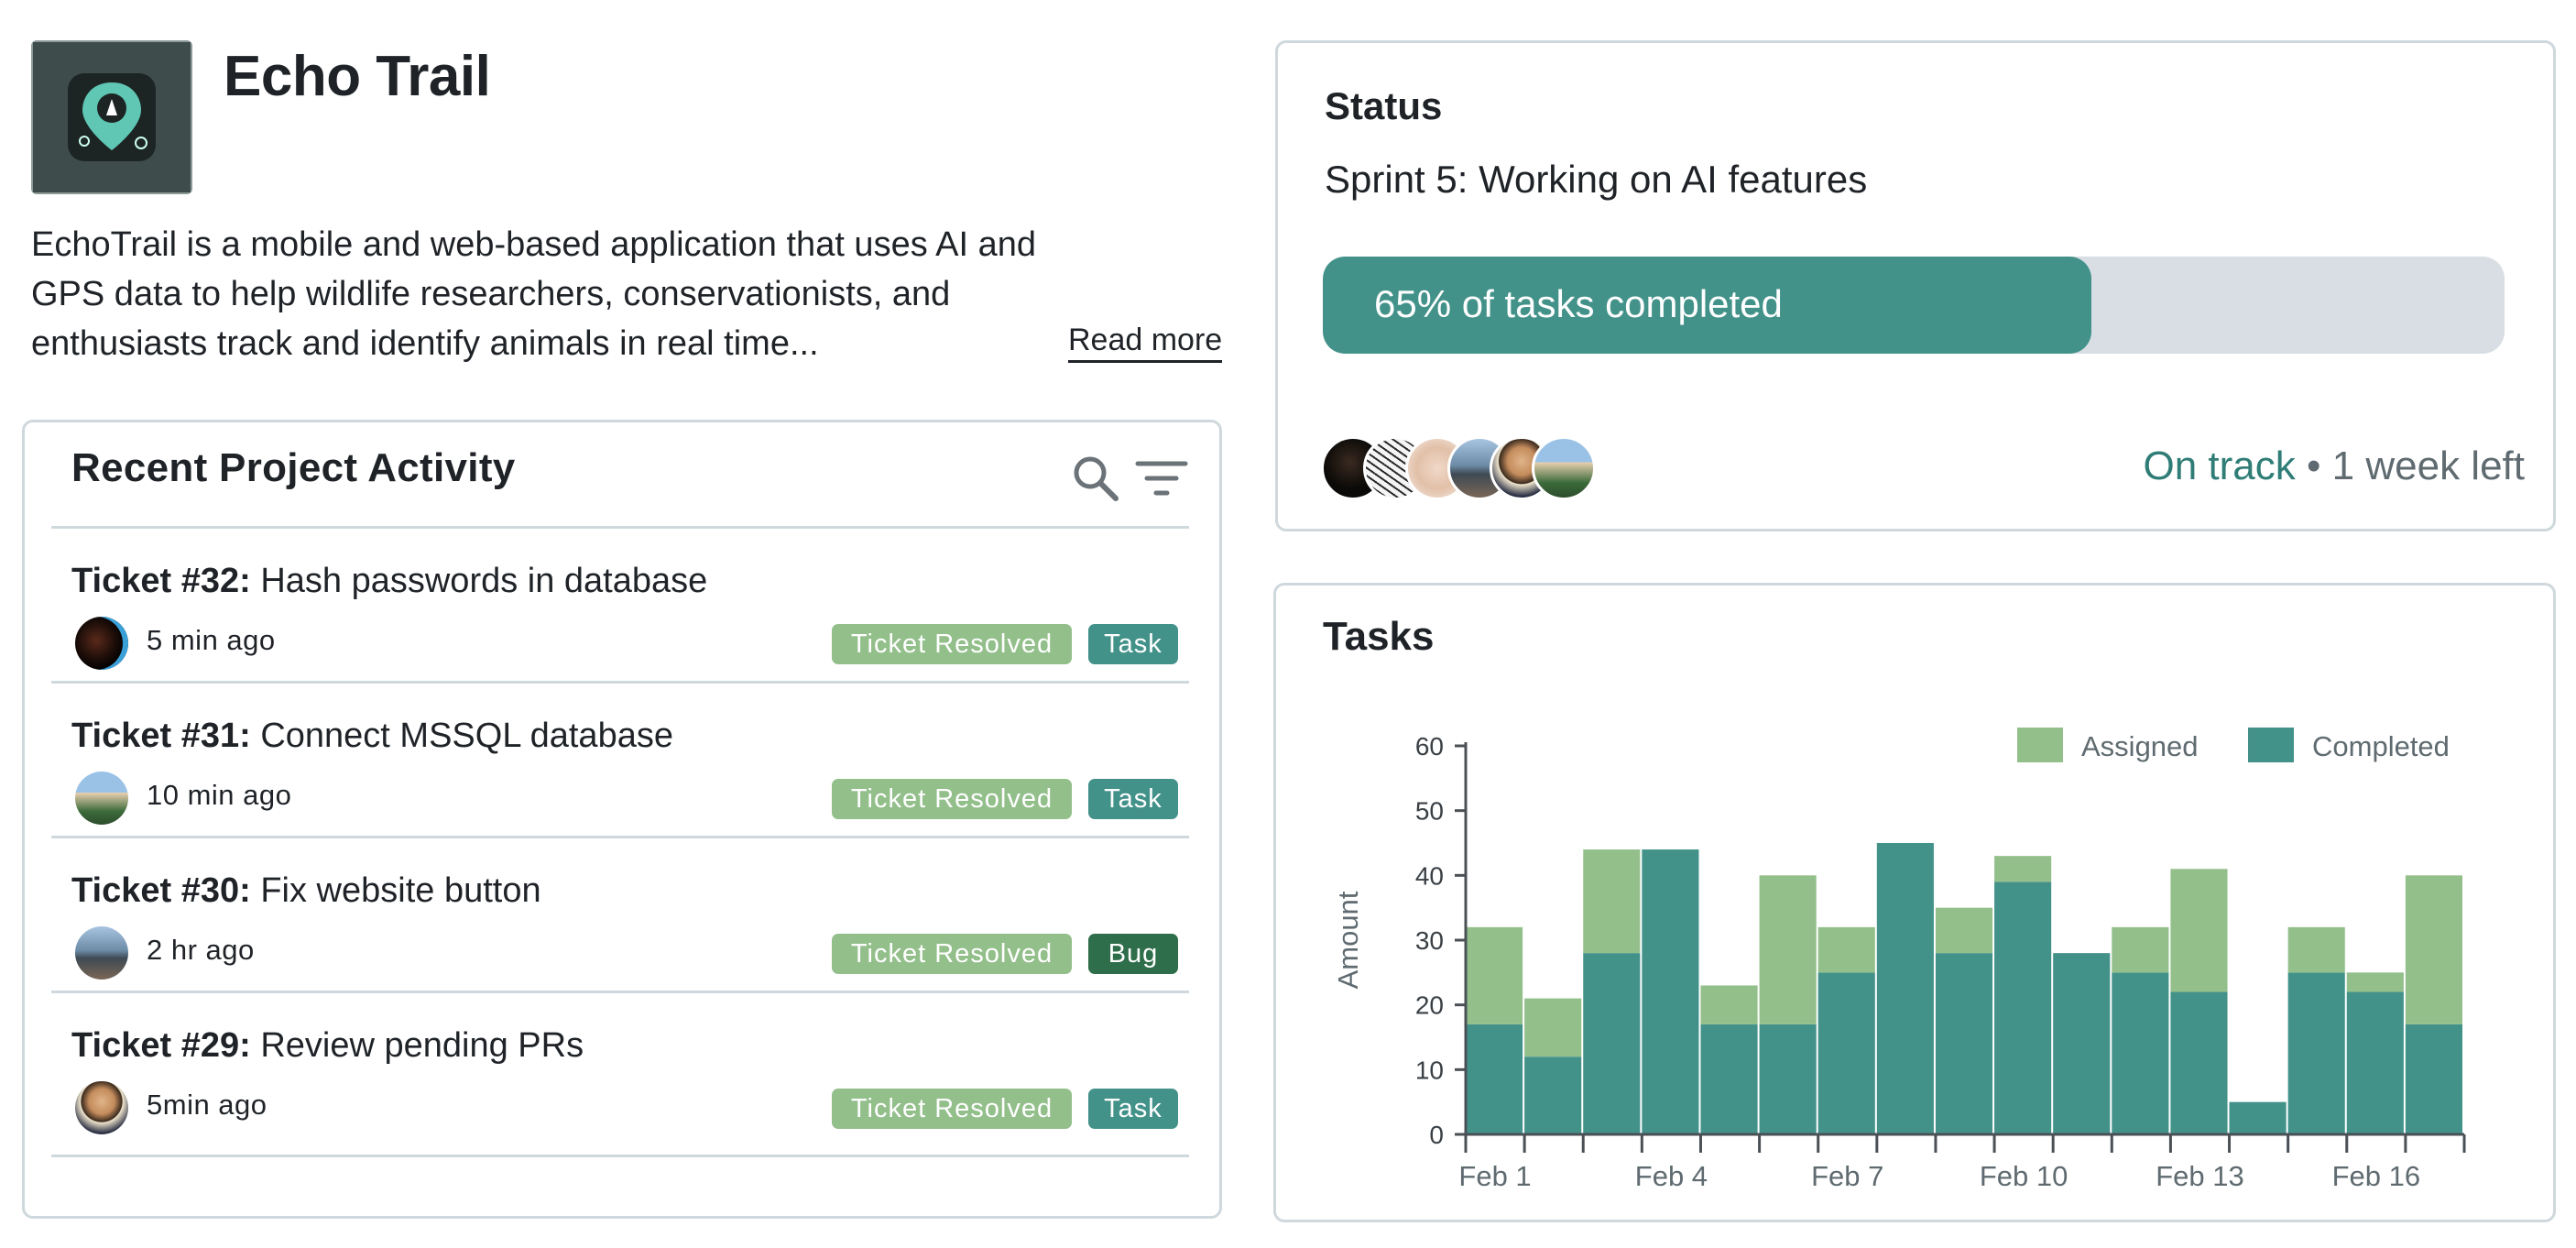 Image resolution: width=2576 pixels, height=1248 pixels. I want to click on ticket-number: Ticket #30:, so click(161, 890).